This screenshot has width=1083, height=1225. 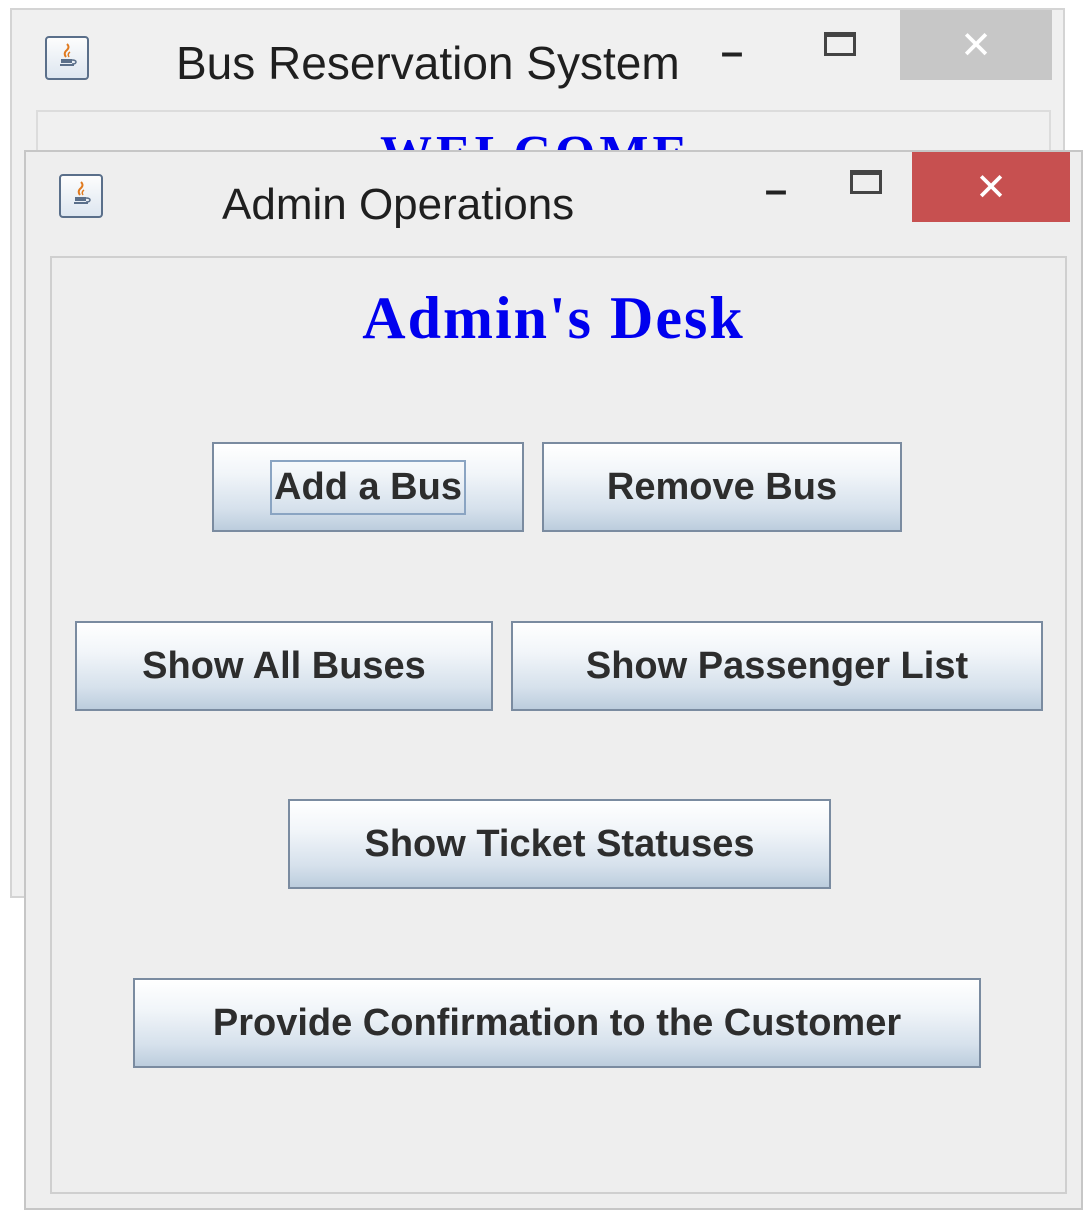 I want to click on show-passenger-list-label: Show Passenger List, so click(x=777, y=665).